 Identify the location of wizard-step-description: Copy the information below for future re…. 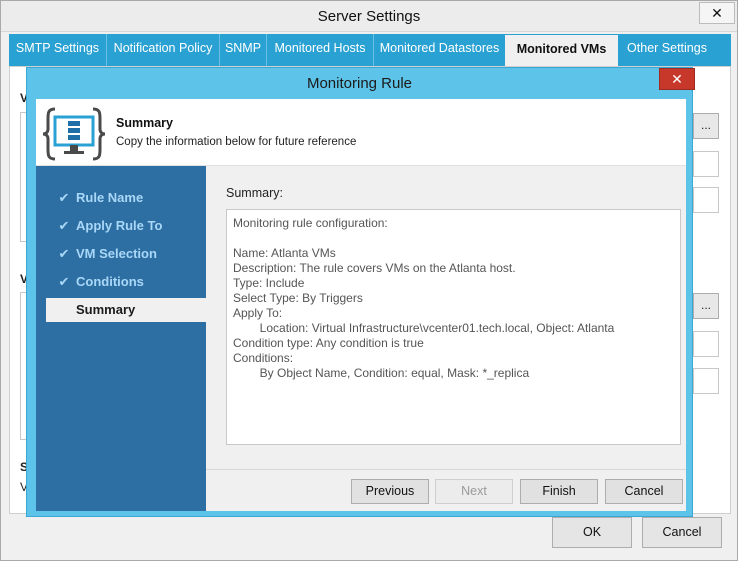
(236, 142).